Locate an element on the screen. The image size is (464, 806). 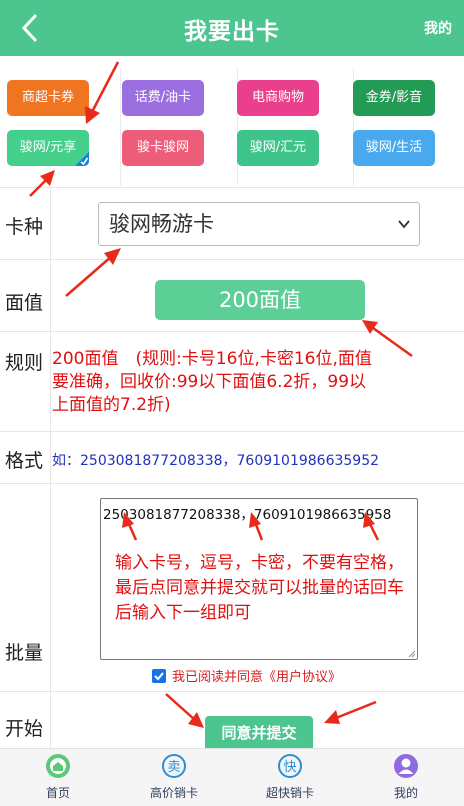
nav-label: 首页 is located at coordinates (57, 793).